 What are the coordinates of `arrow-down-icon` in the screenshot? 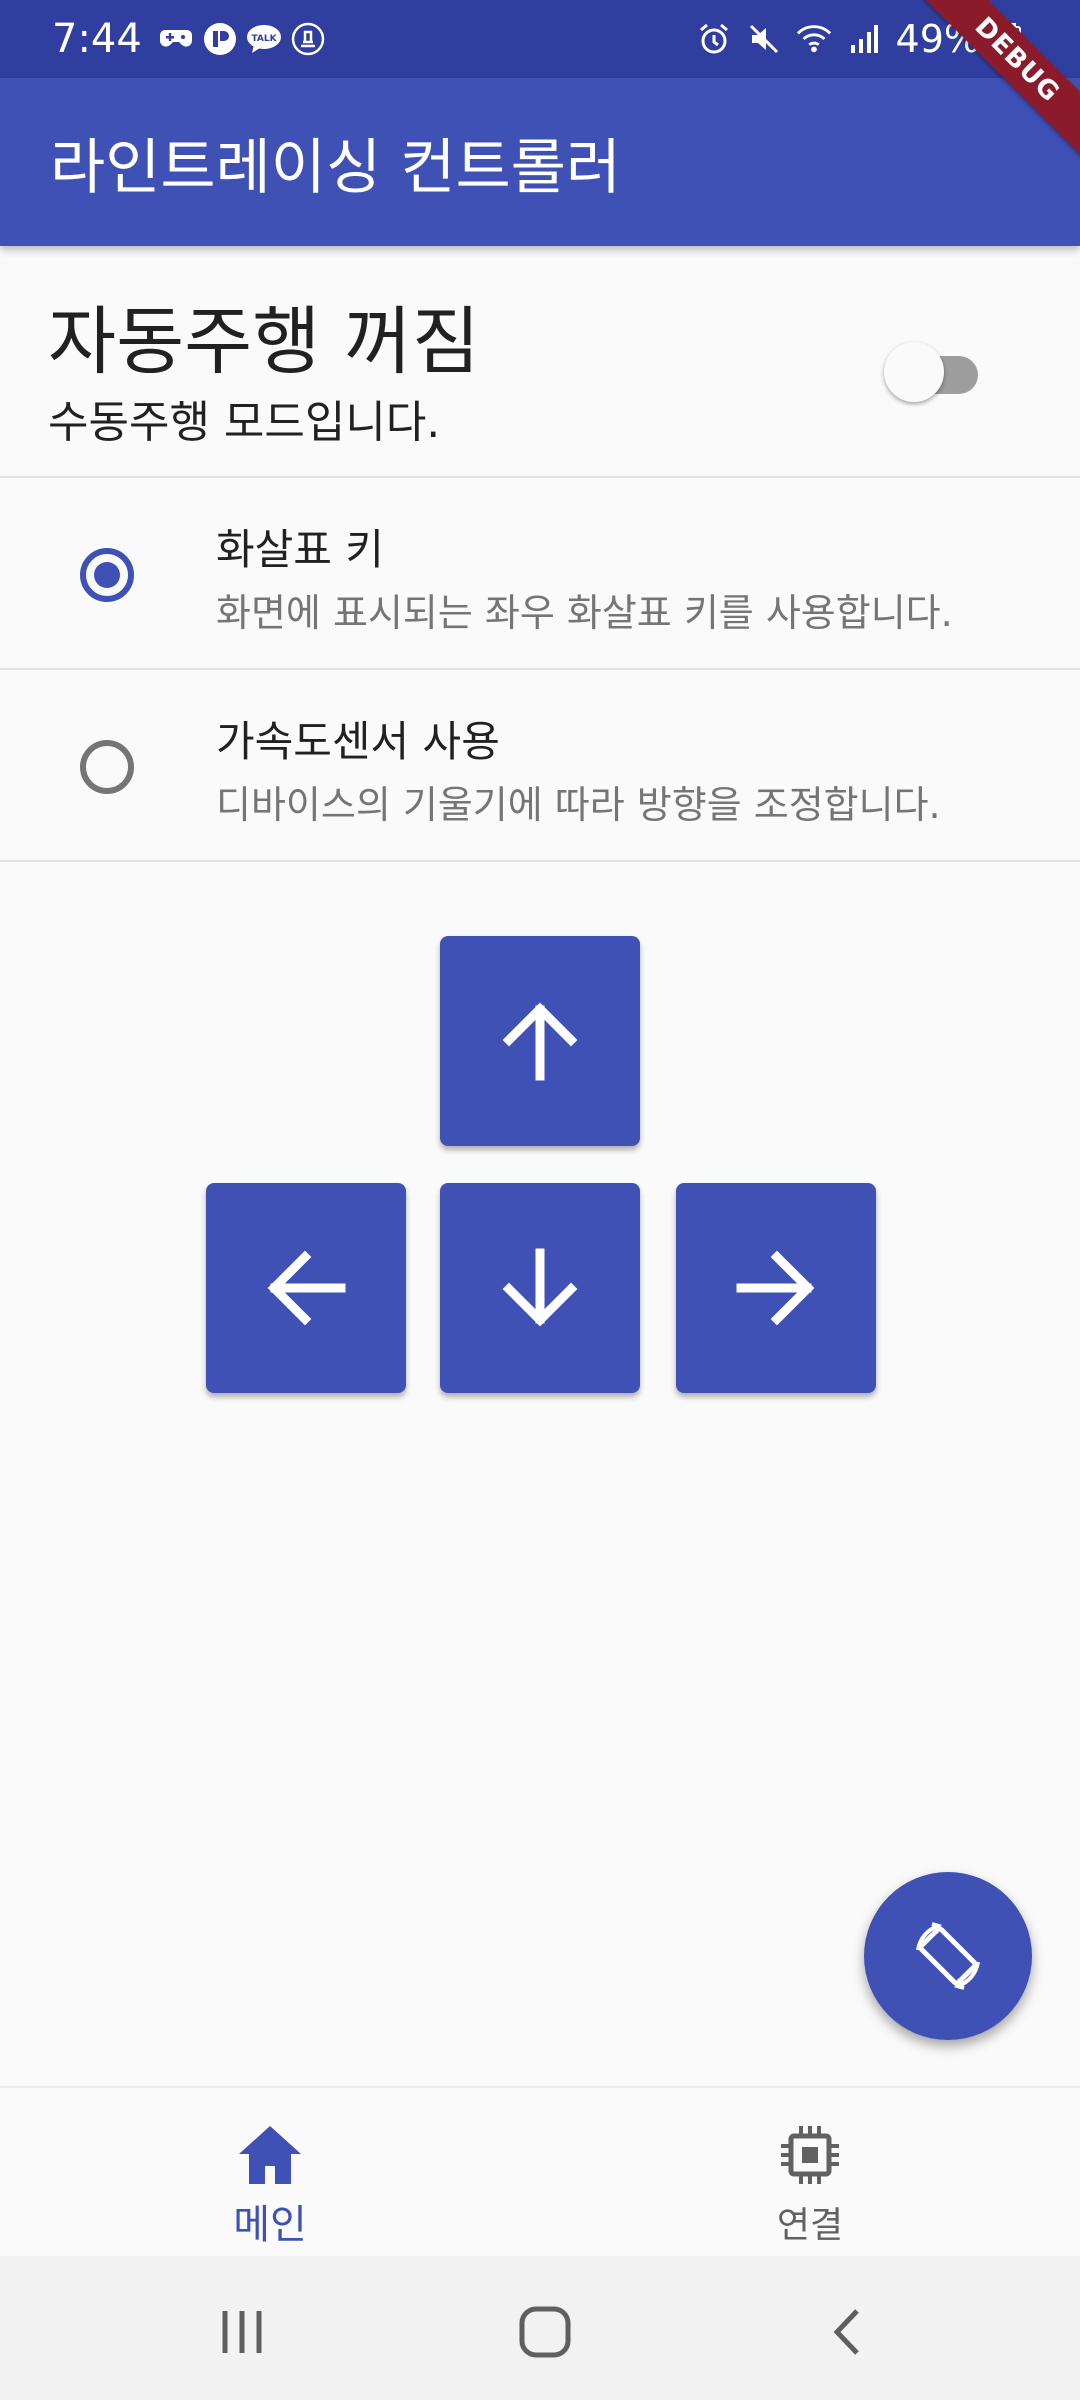 It's located at (540, 1287).